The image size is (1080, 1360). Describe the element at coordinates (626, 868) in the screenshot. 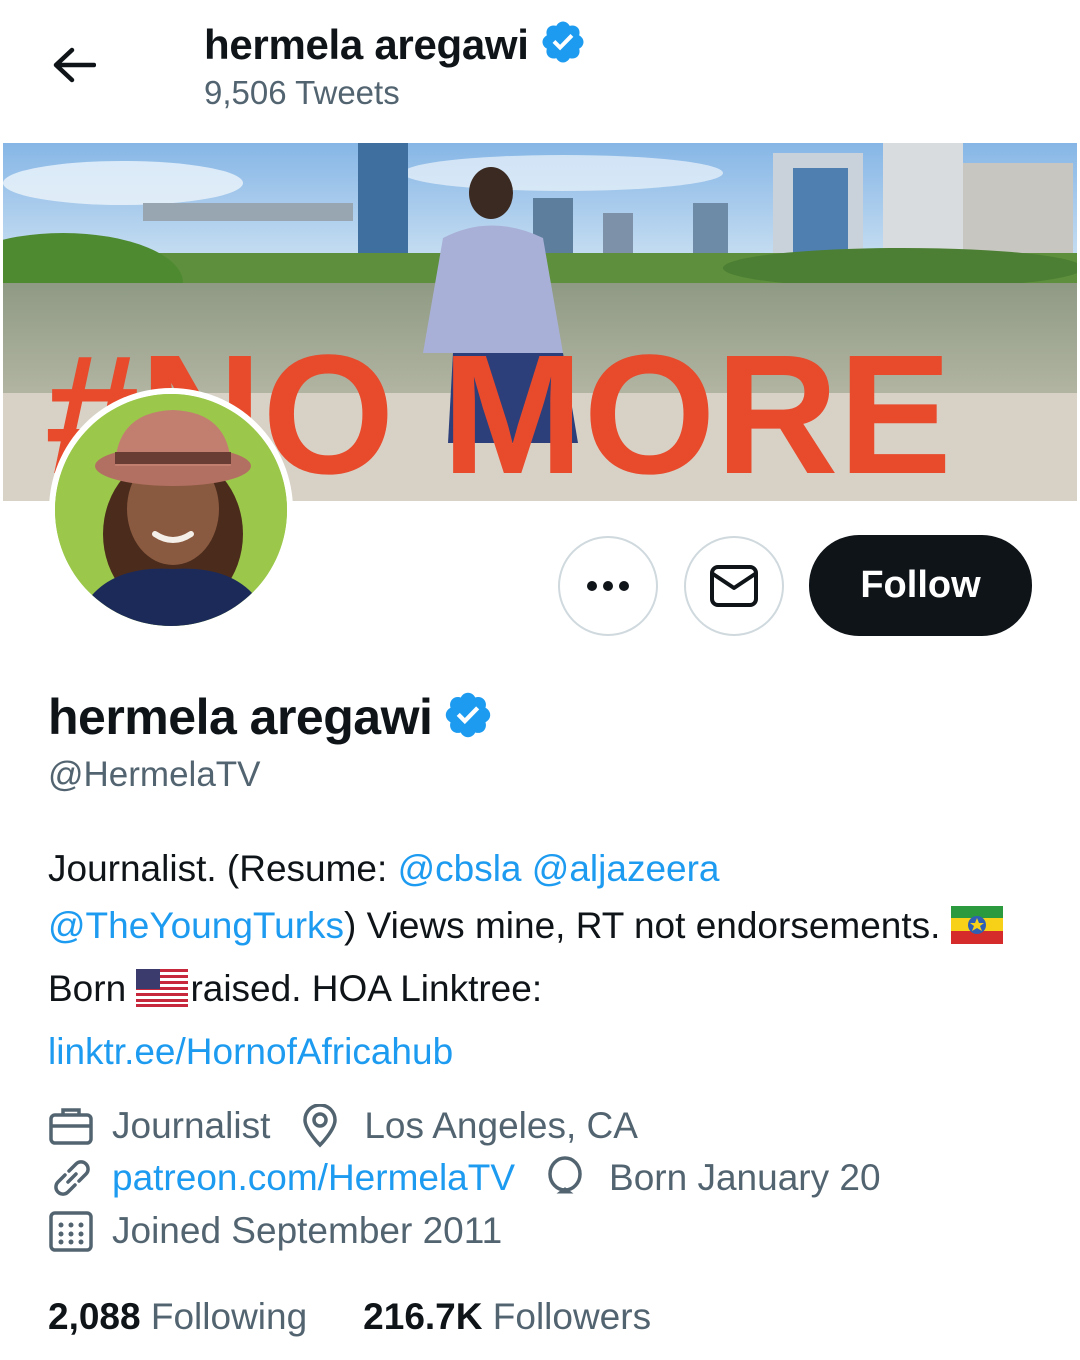

I see `mention-aljazeera: @aljazeera` at that location.